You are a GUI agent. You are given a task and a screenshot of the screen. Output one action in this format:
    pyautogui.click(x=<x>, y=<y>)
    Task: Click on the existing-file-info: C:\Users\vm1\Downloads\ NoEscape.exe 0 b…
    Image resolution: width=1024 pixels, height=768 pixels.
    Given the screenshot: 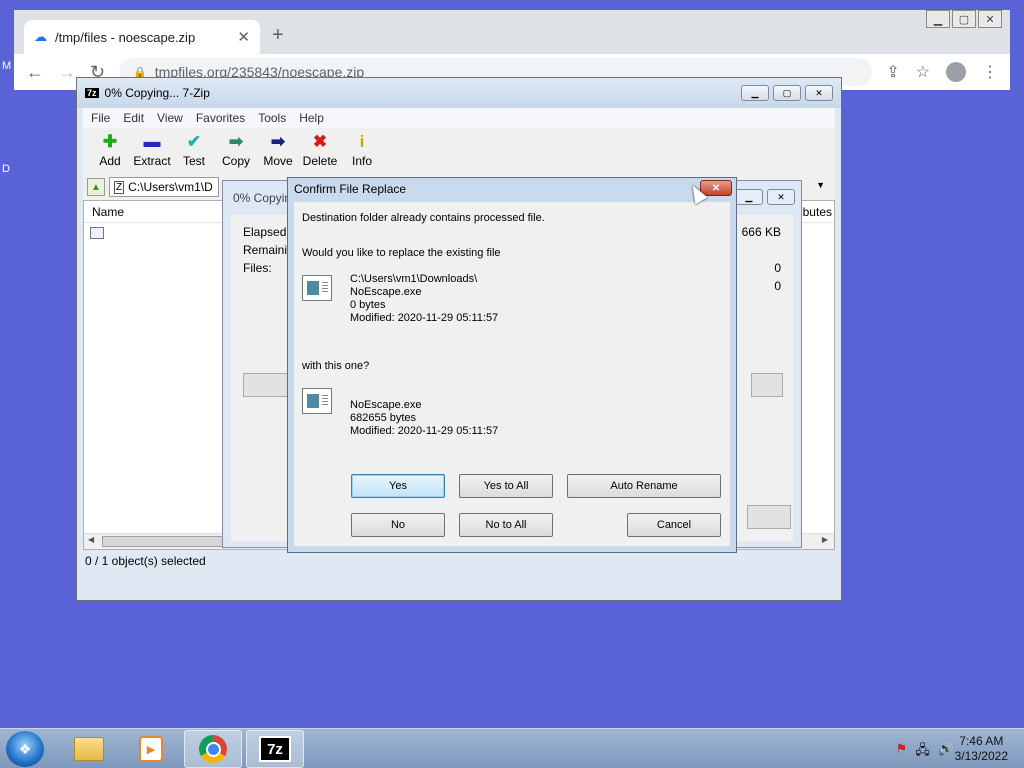 What is the action you would take?
    pyautogui.click(x=424, y=299)
    